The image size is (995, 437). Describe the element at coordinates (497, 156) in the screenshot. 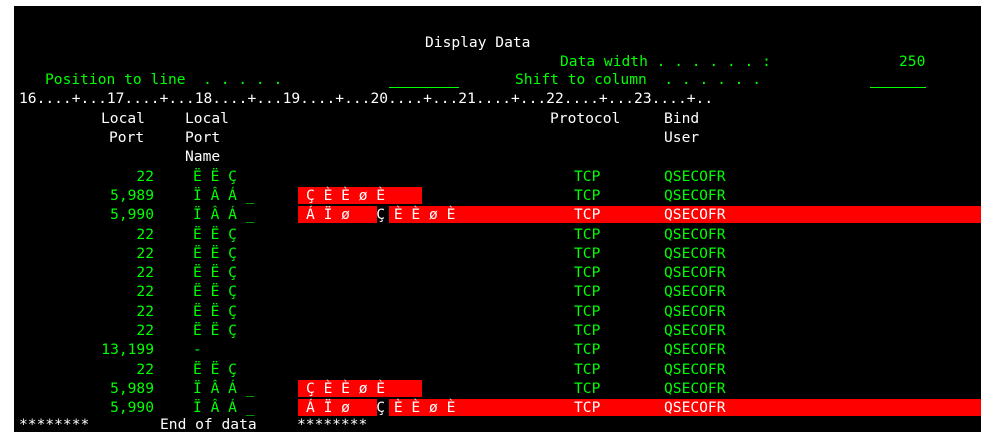

I see `header-line-3: Name` at that location.